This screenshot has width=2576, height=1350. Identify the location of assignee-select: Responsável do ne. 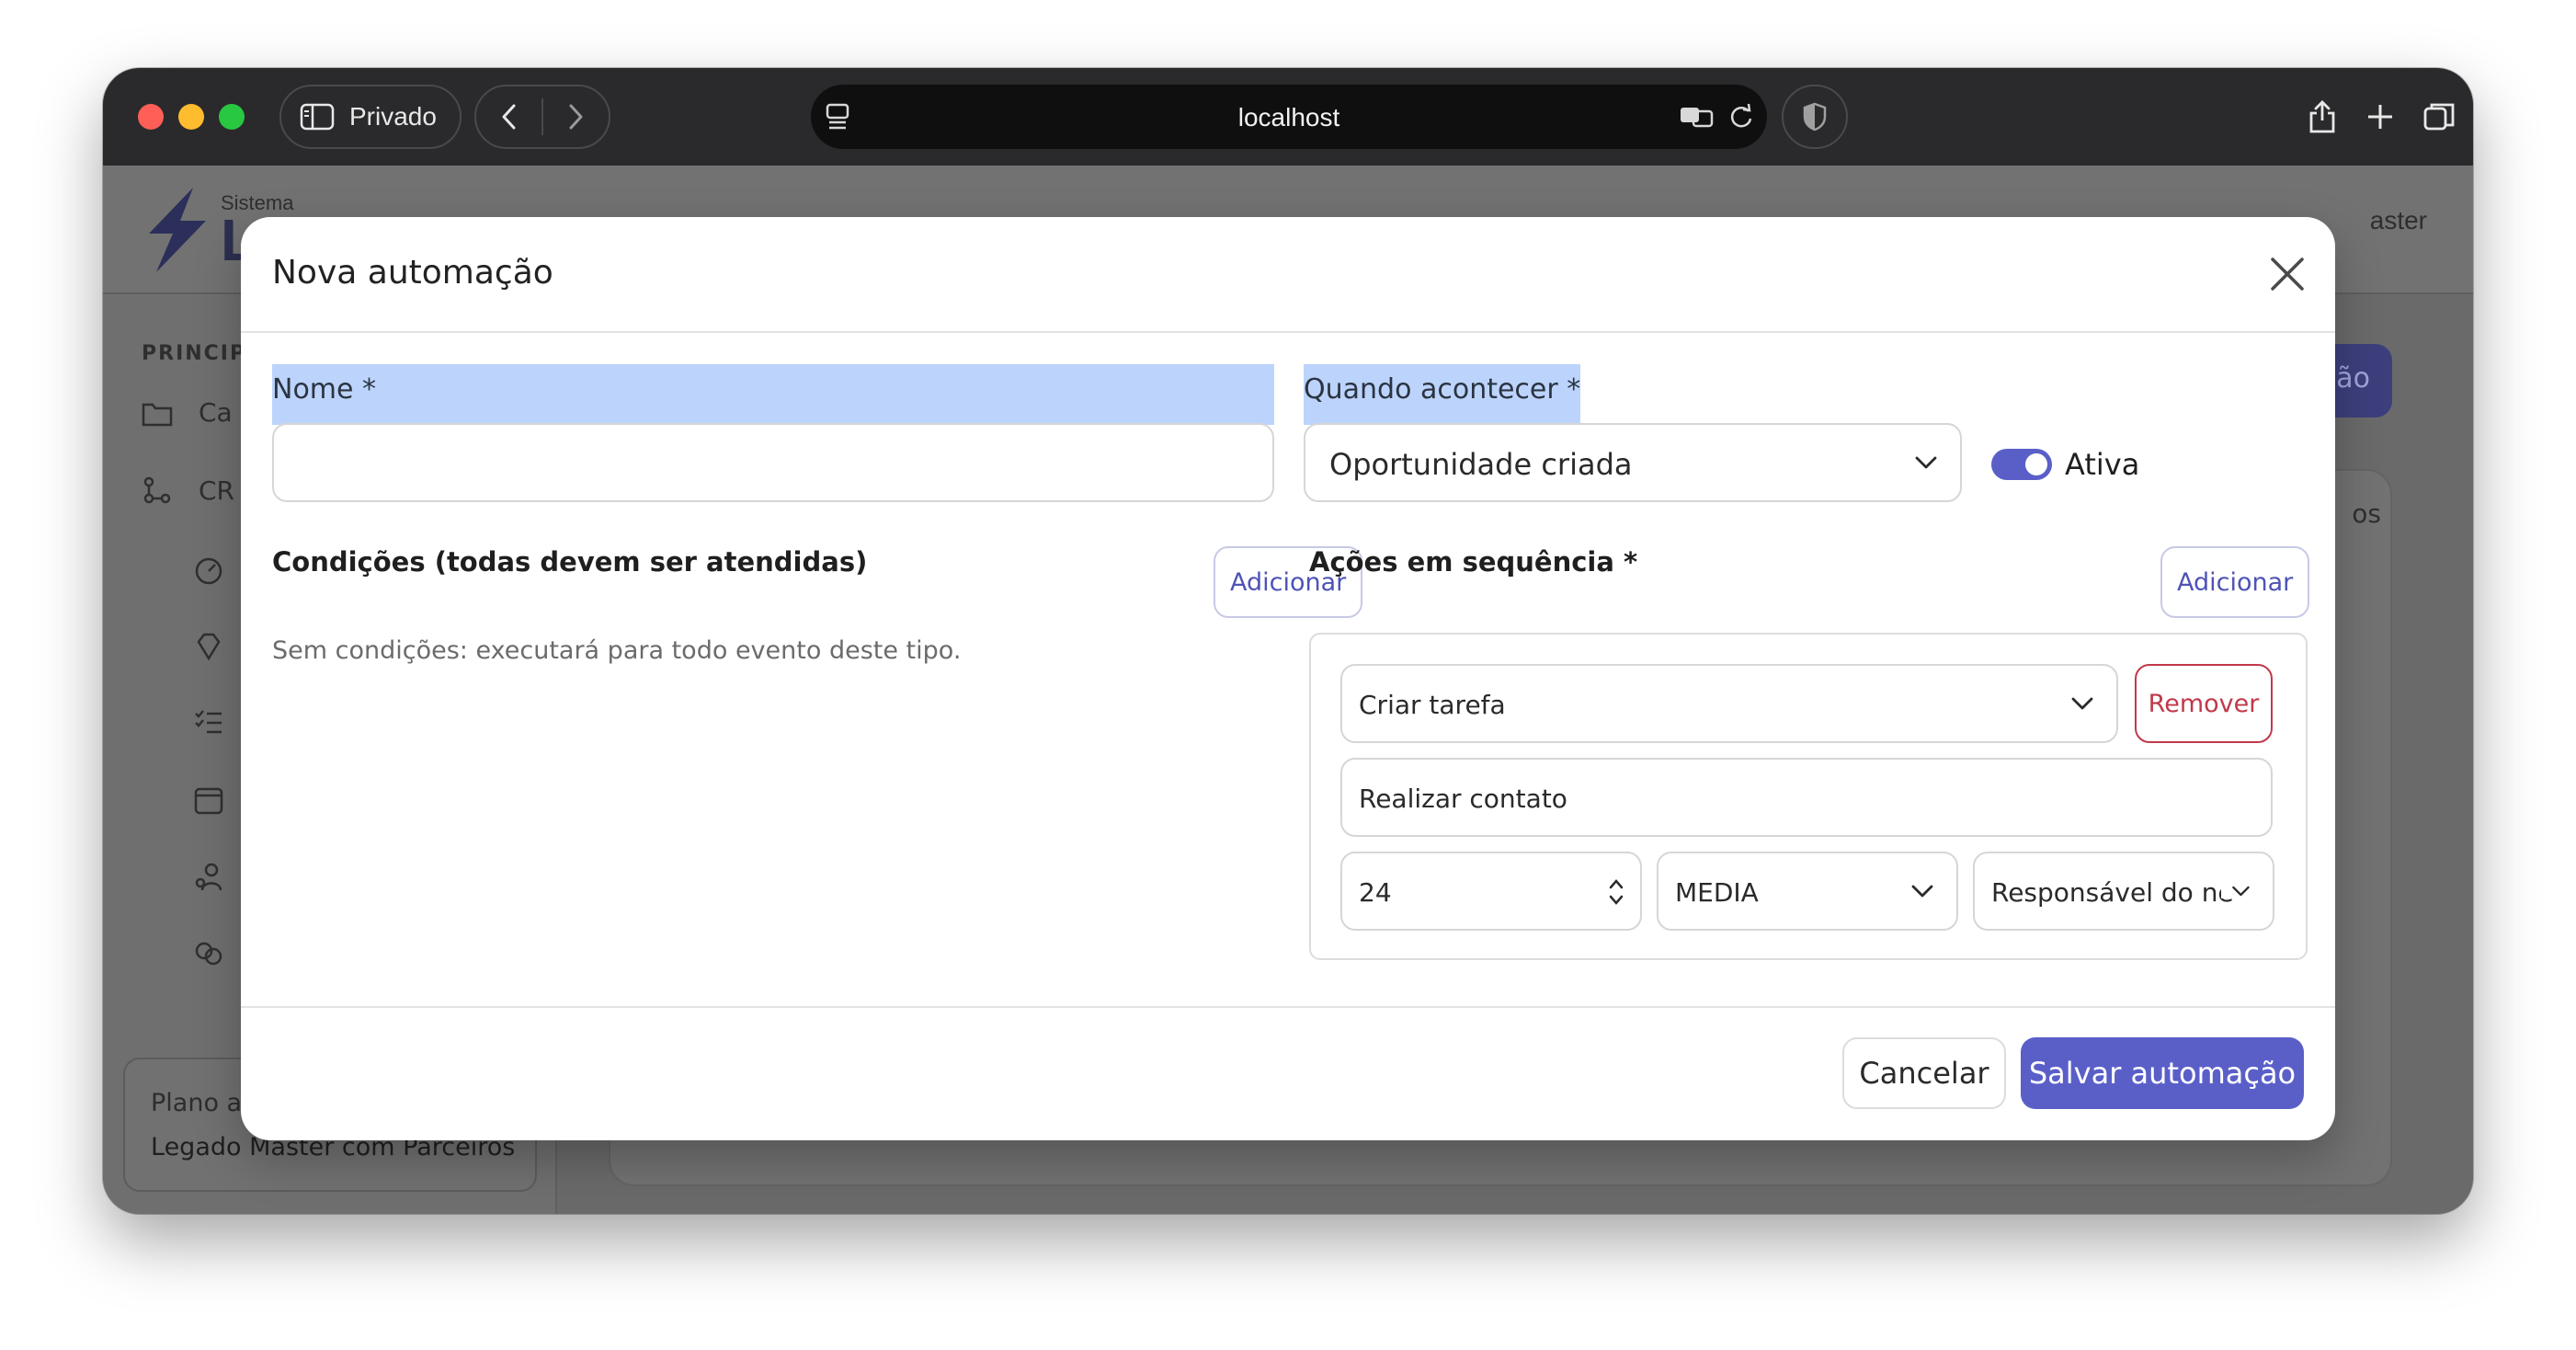
(2123, 891).